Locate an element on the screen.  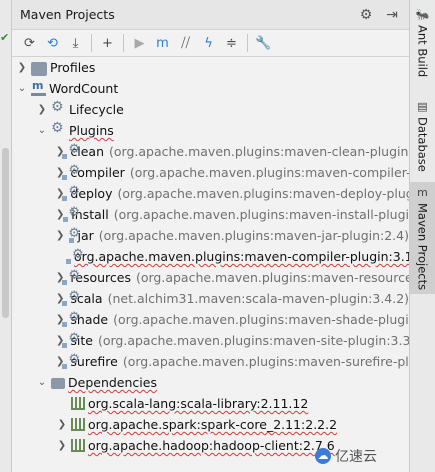
watermark: ☁ 亿速云 is located at coordinates (346, 456).